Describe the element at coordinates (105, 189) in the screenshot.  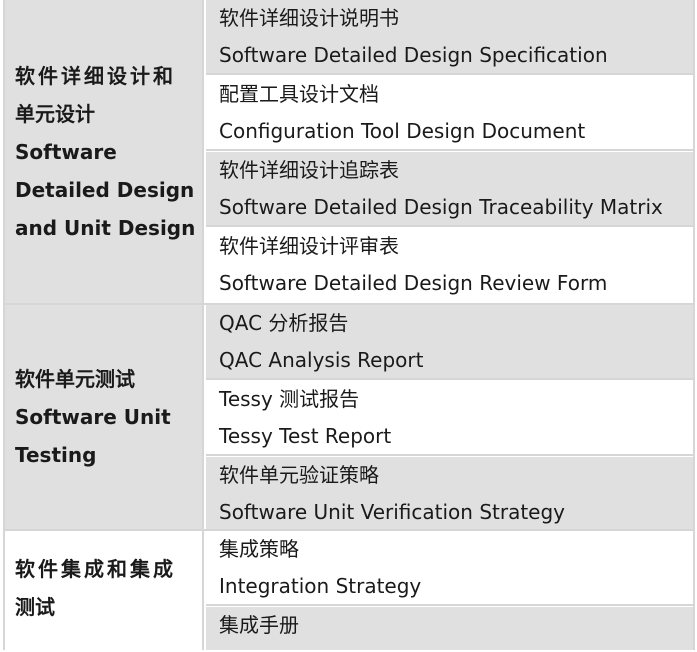
I see `phase-label-line: Detailed Design` at that location.